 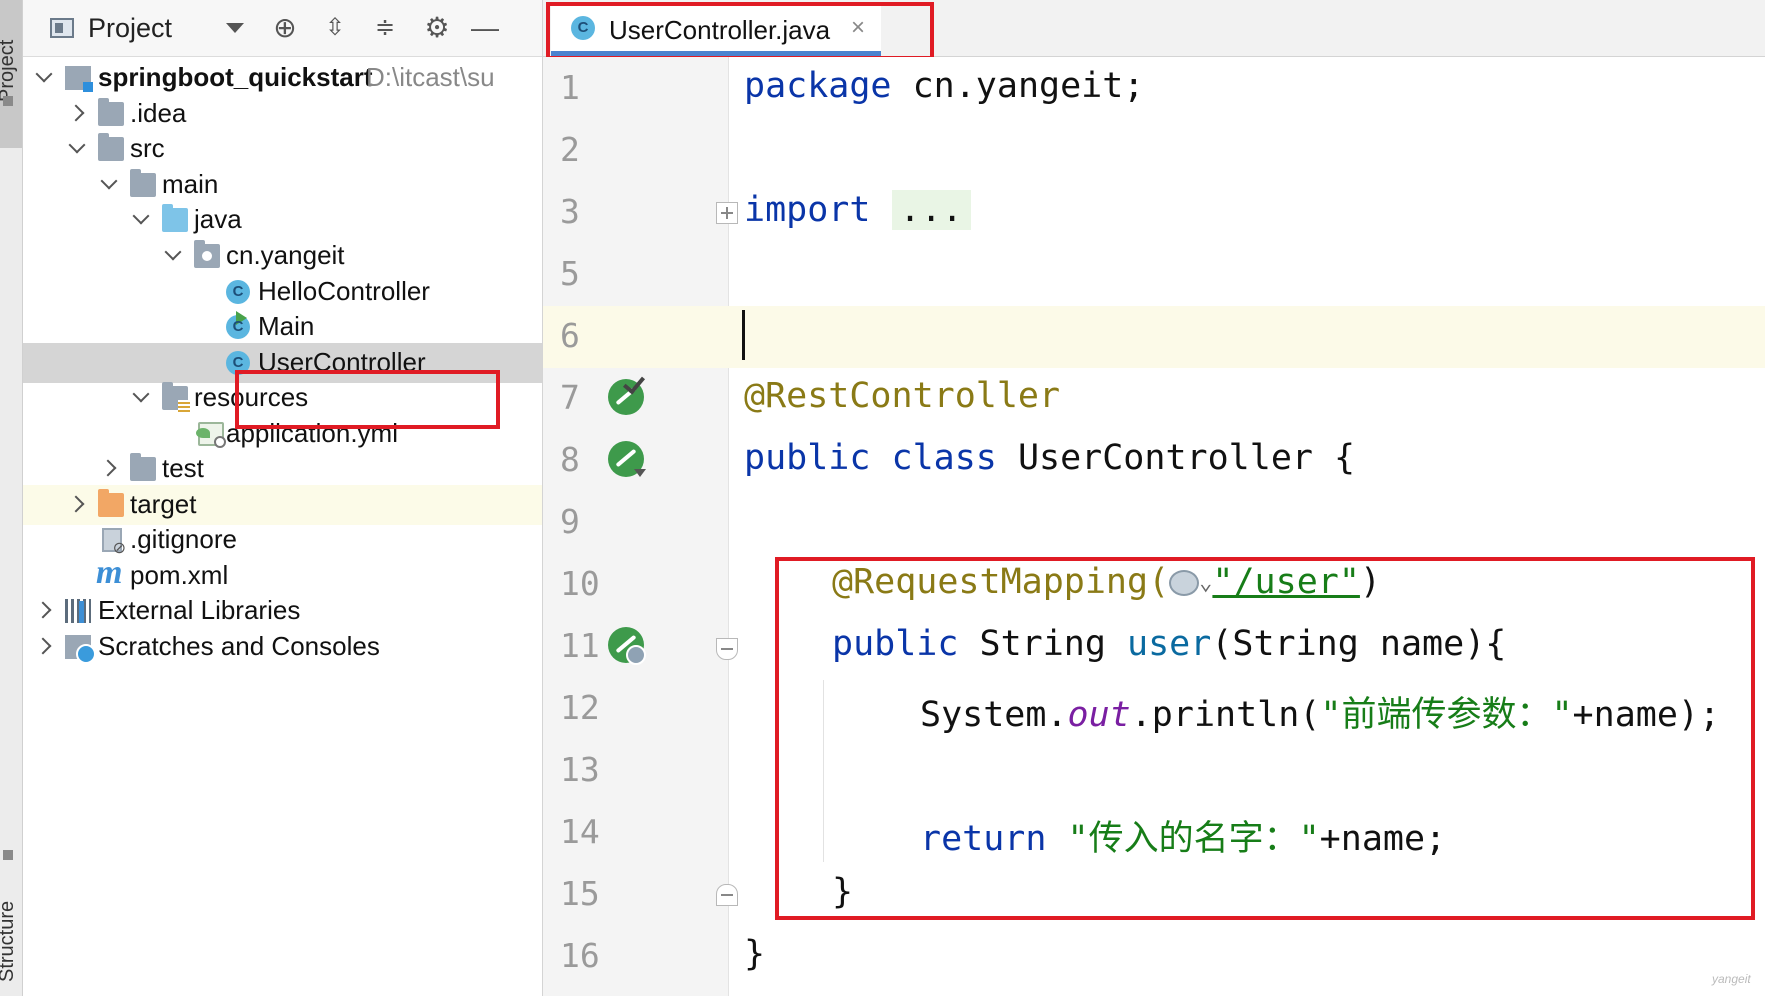 I want to click on tree-item-java: java, so click(x=282, y=220).